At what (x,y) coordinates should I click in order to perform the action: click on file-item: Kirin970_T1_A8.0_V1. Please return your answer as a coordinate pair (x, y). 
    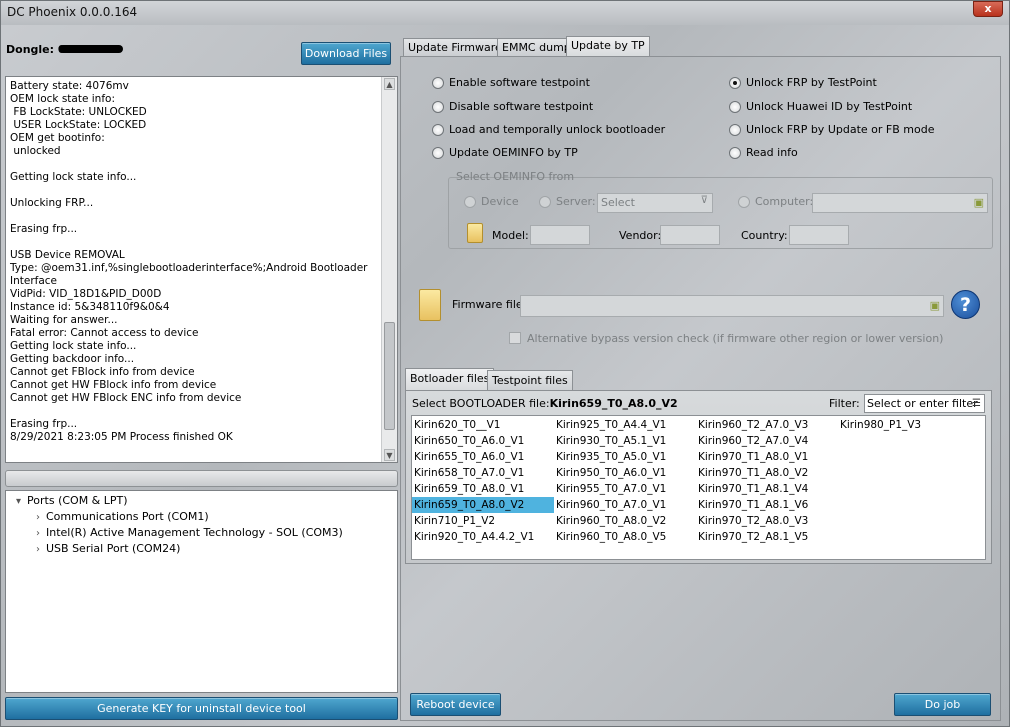
    Looking at the image, I should click on (767, 457).